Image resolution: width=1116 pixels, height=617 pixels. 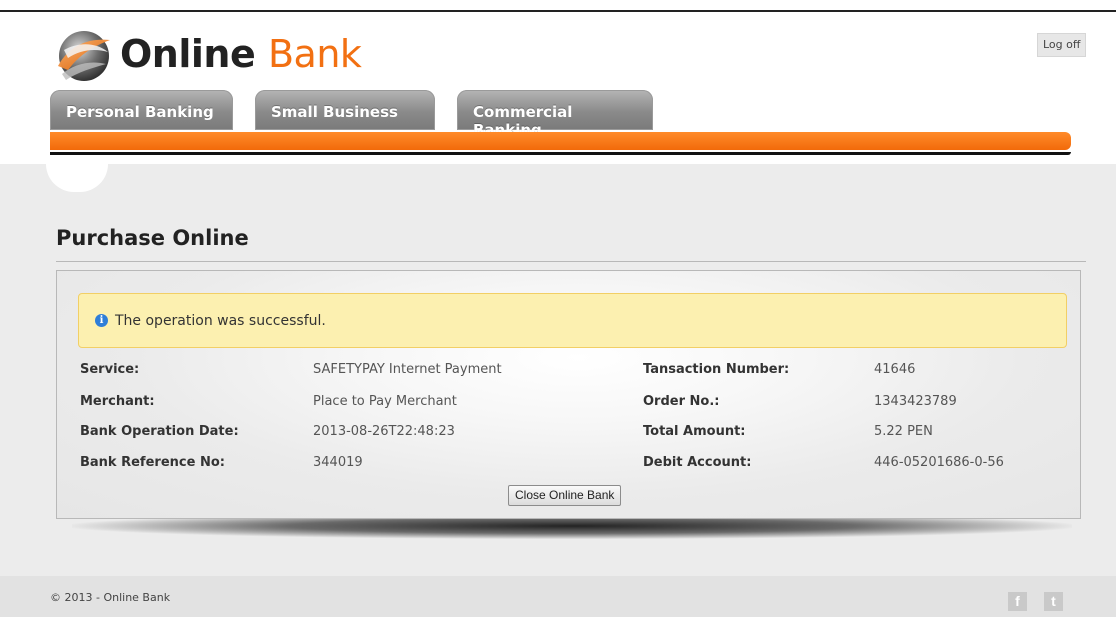 What do you see at coordinates (915, 401) in the screenshot?
I see `order-number-value: 1343423789` at bounding box center [915, 401].